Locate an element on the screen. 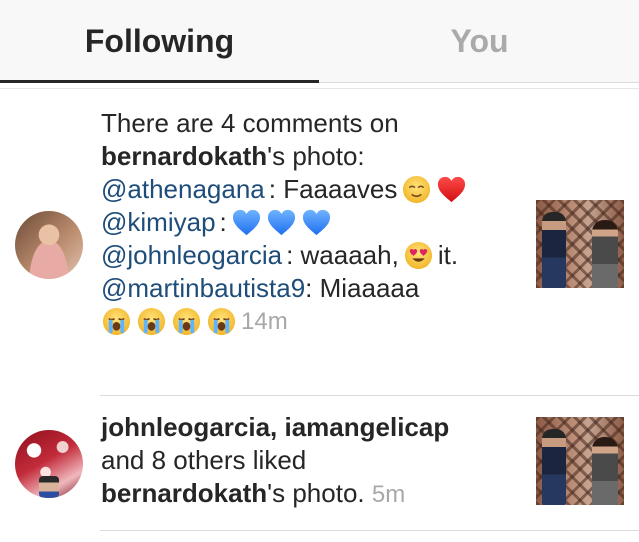  avatar-person is located at coordinates (49, 487).